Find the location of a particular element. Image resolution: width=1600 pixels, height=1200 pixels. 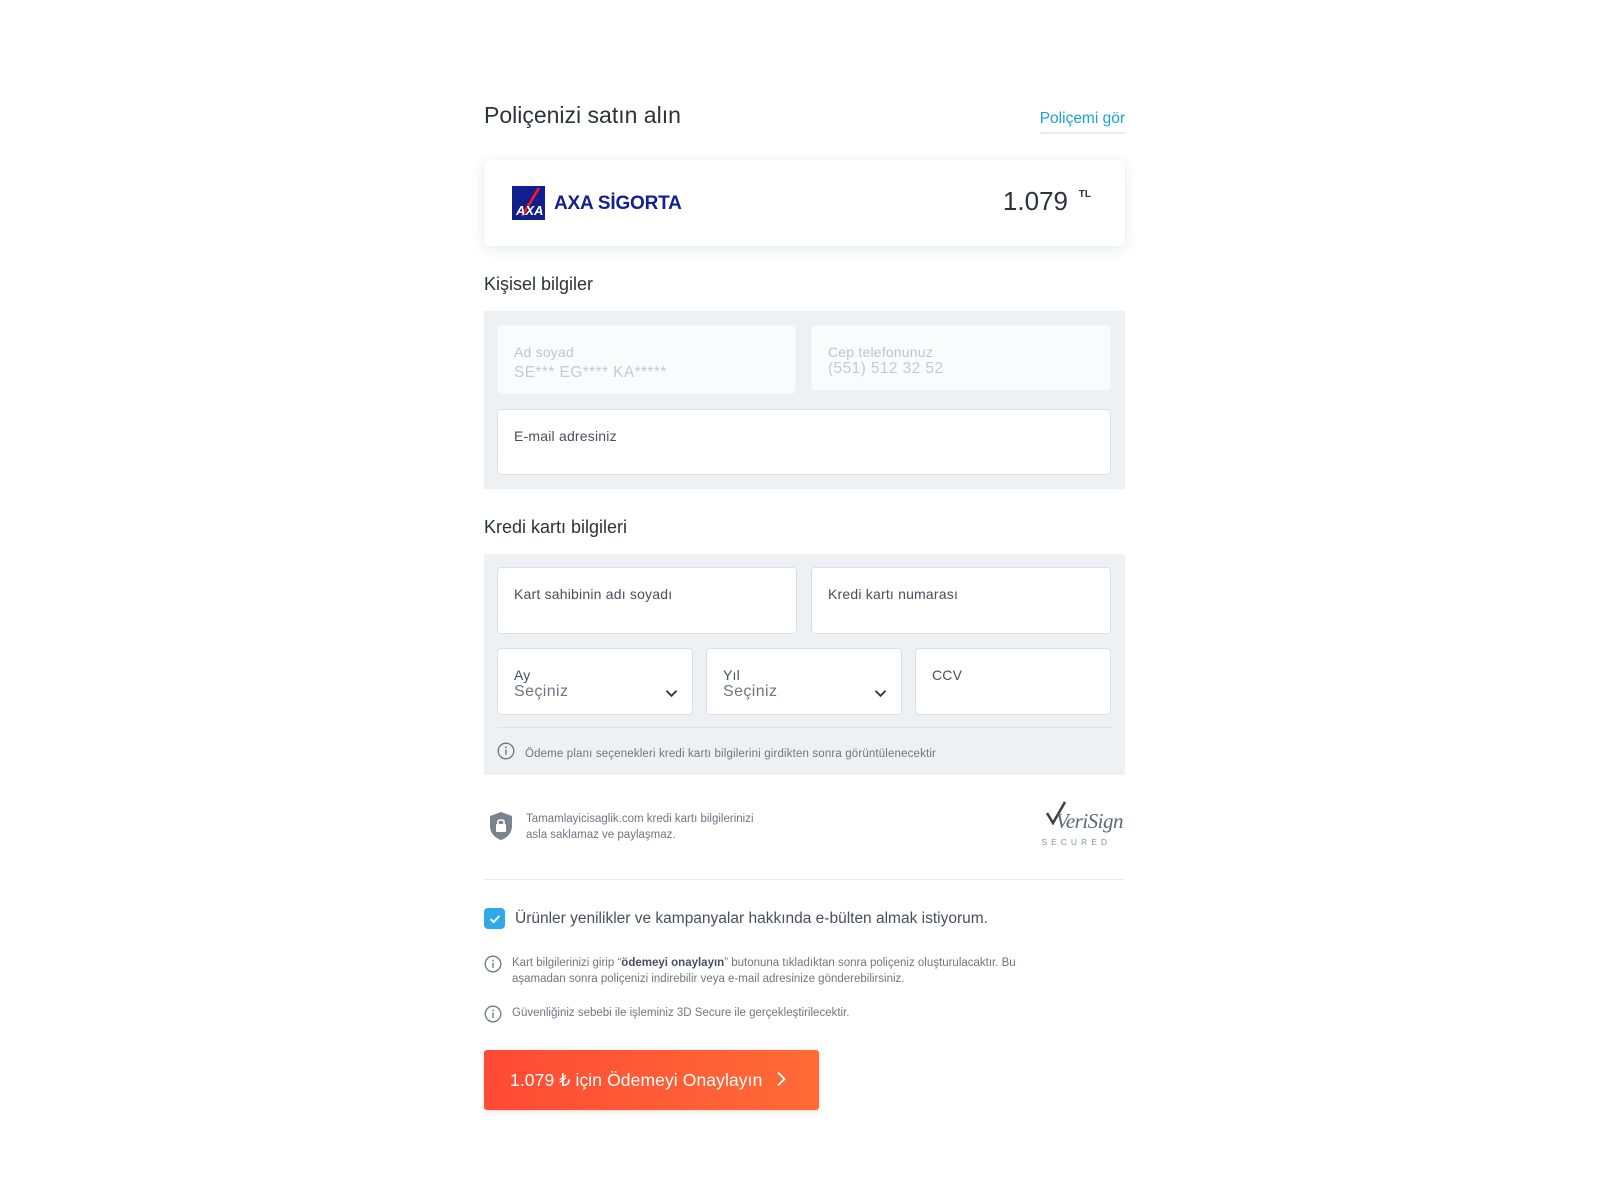

chevron-right-icon is located at coordinates (781, 1080).